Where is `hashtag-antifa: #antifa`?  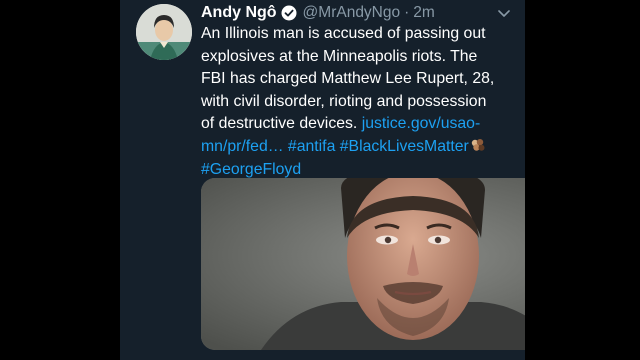
hashtag-antifa: #antifa is located at coordinates (311, 146).